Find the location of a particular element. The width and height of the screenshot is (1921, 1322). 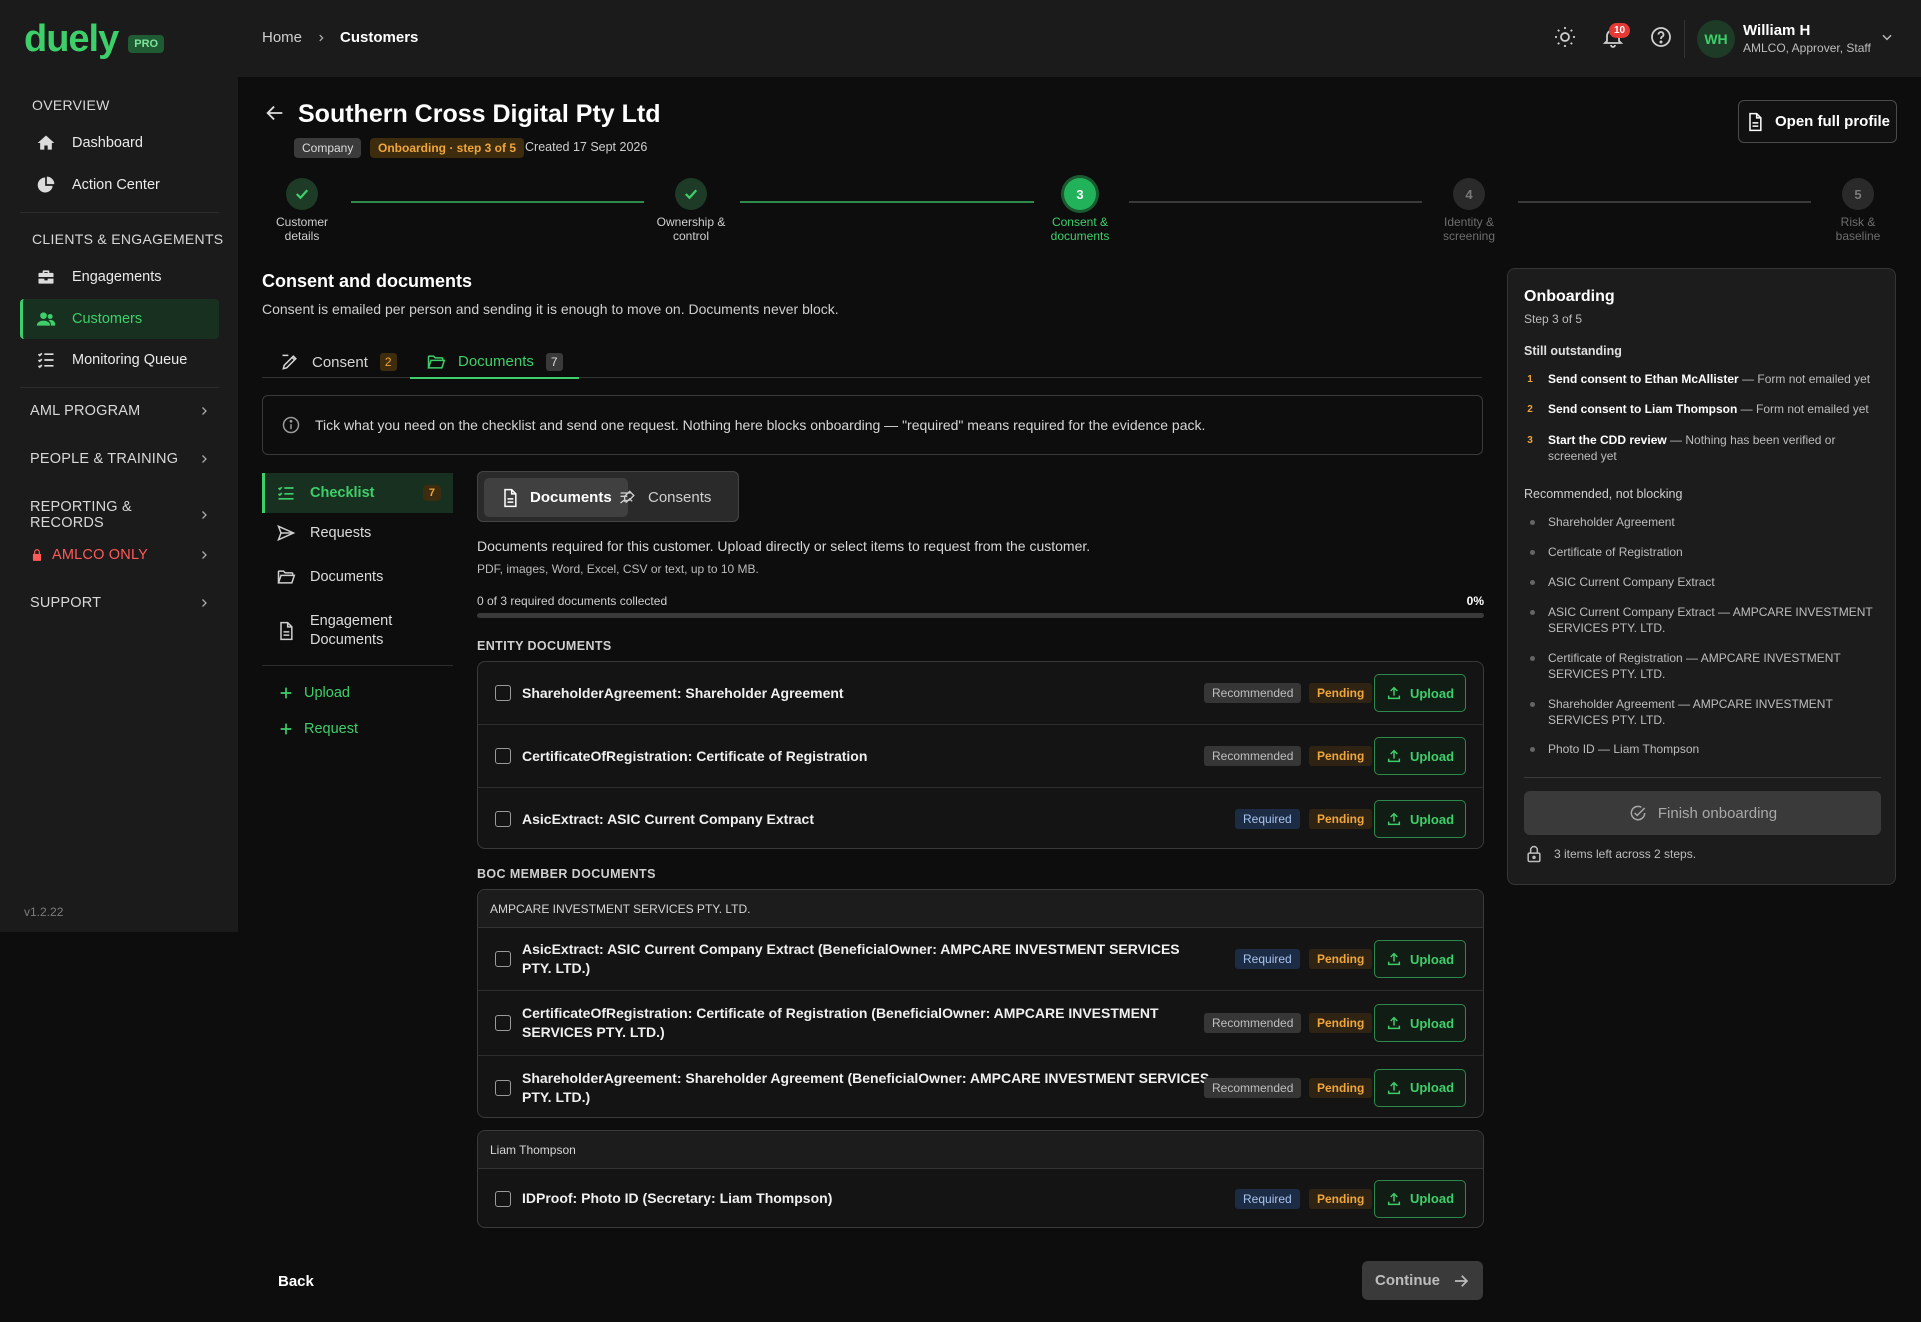

logo: duely PRO is located at coordinates (94, 39).